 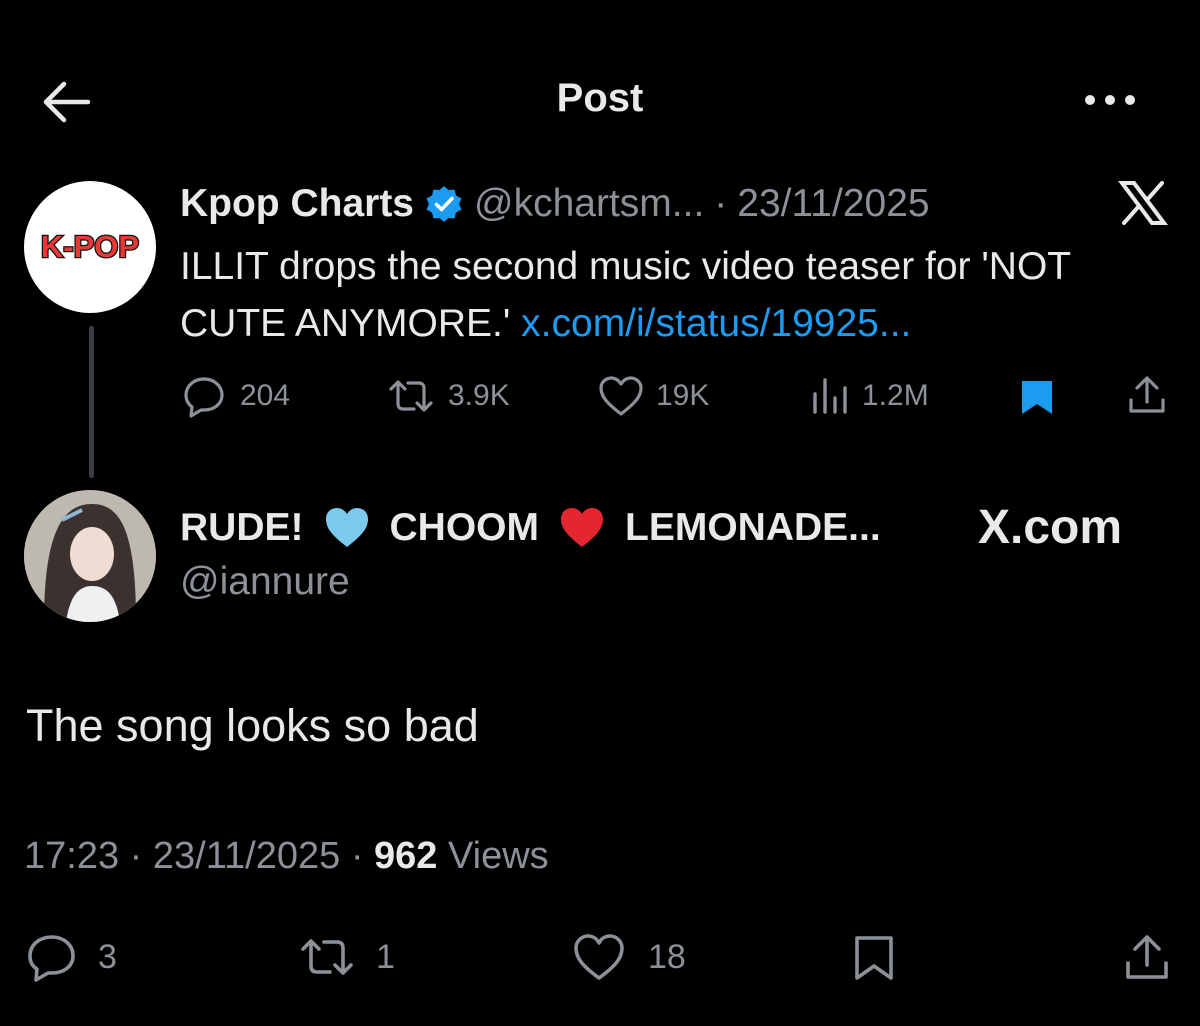 I want to click on kpop-logo: K-POP, so click(x=90, y=247).